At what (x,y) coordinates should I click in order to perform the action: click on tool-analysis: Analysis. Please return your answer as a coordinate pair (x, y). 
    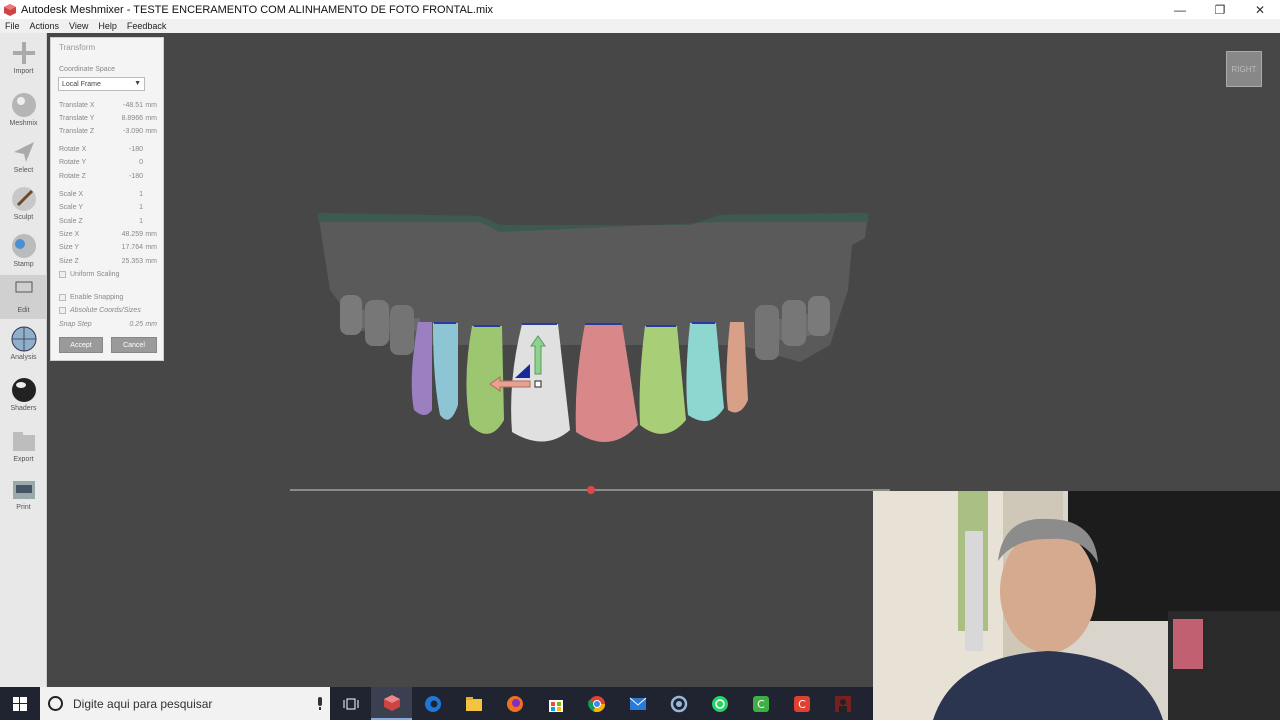
    Looking at the image, I should click on (23, 343).